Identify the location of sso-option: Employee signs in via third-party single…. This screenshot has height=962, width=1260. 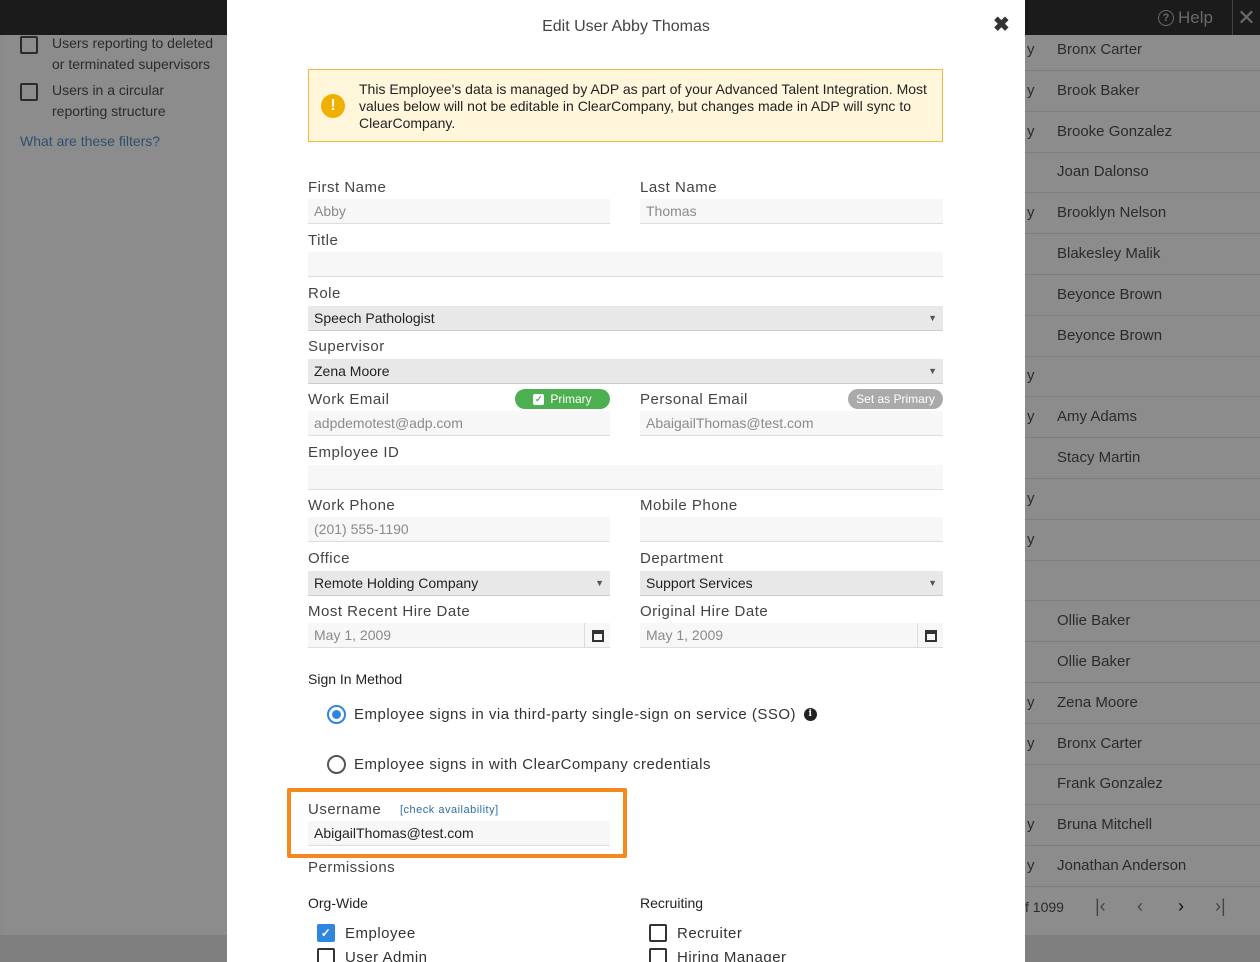
(572, 714).